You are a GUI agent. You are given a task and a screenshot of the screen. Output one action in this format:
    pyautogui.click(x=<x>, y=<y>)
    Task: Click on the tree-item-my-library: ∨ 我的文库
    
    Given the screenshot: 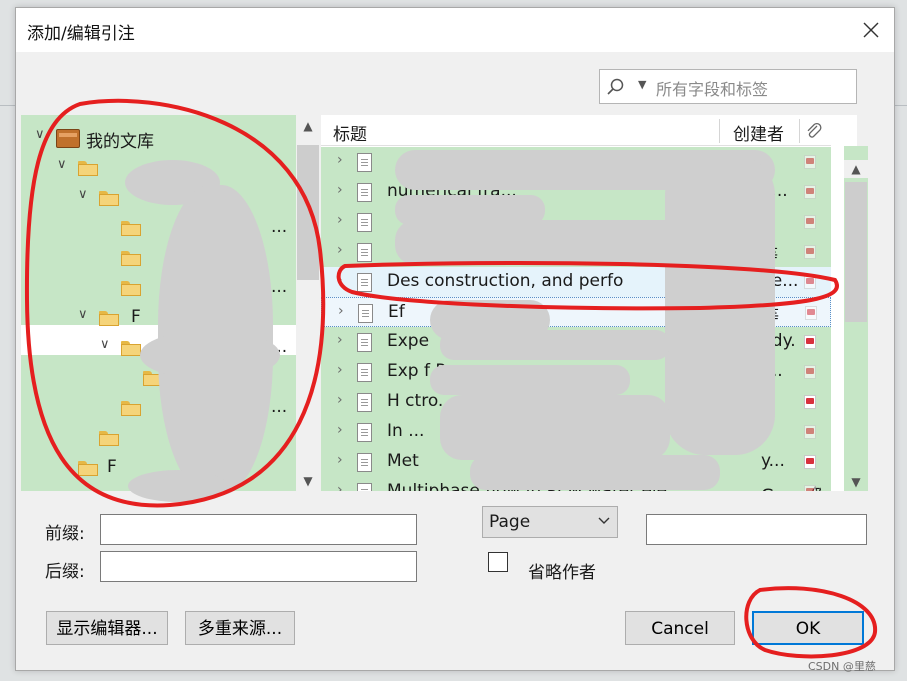 What is the action you would take?
    pyautogui.click(x=158, y=138)
    